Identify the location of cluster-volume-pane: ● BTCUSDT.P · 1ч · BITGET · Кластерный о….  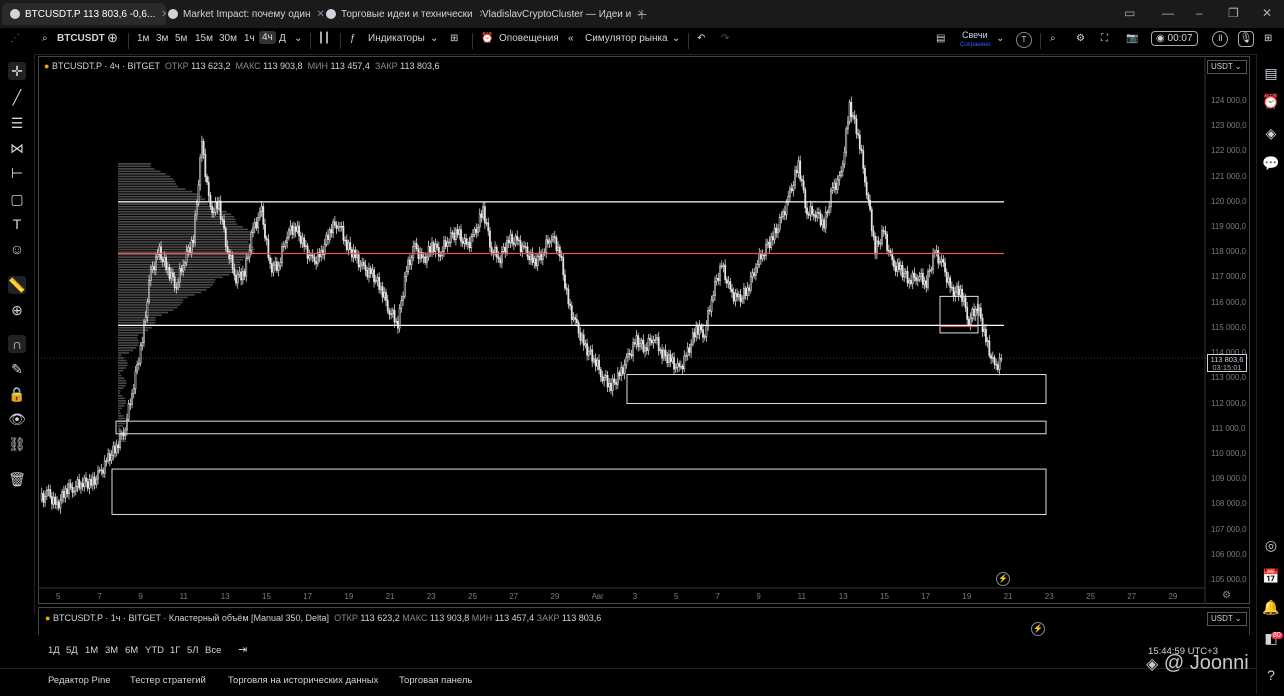
(644, 621).